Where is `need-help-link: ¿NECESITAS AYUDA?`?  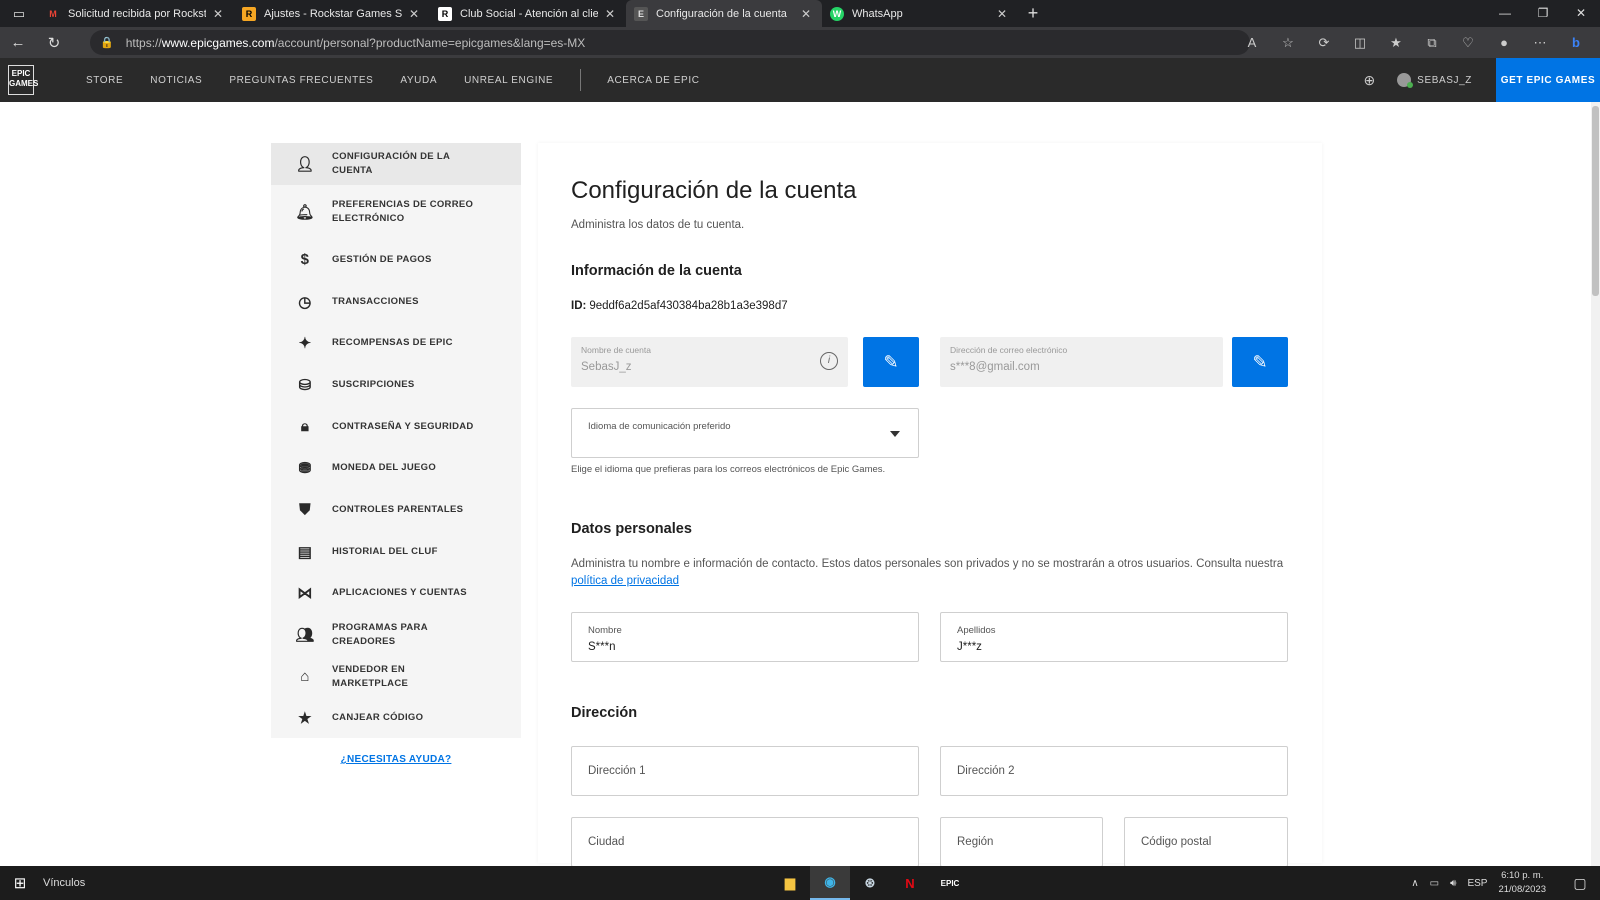
need-help-link: ¿NECESITAS AYUDA? is located at coordinates (396, 759).